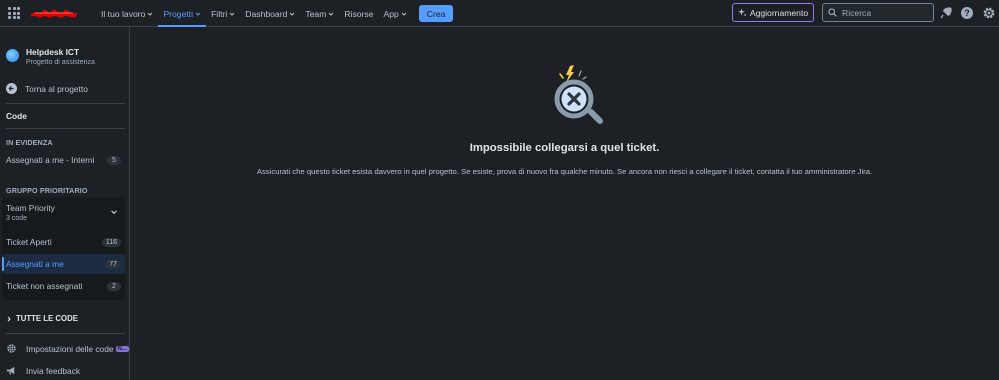  I want to click on search-box, so click(878, 12).